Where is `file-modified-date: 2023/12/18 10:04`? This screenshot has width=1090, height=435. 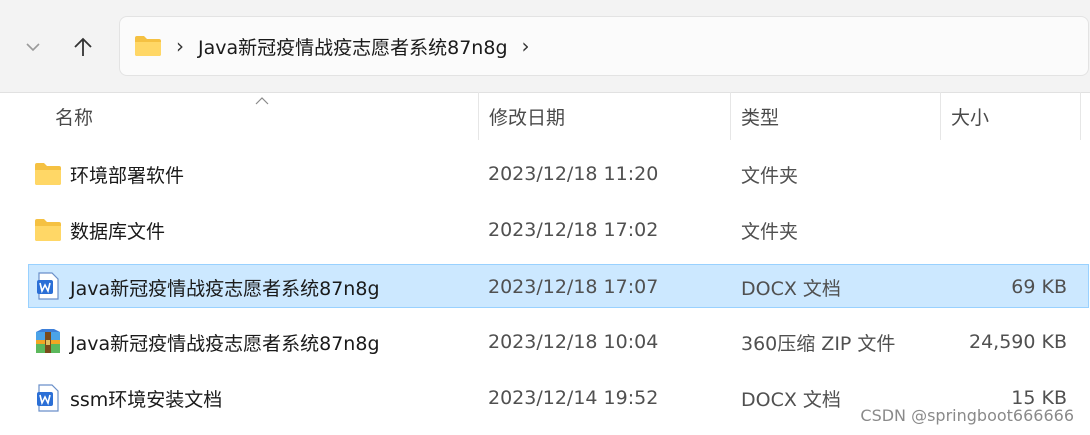 file-modified-date: 2023/12/18 10:04 is located at coordinates (573, 342).